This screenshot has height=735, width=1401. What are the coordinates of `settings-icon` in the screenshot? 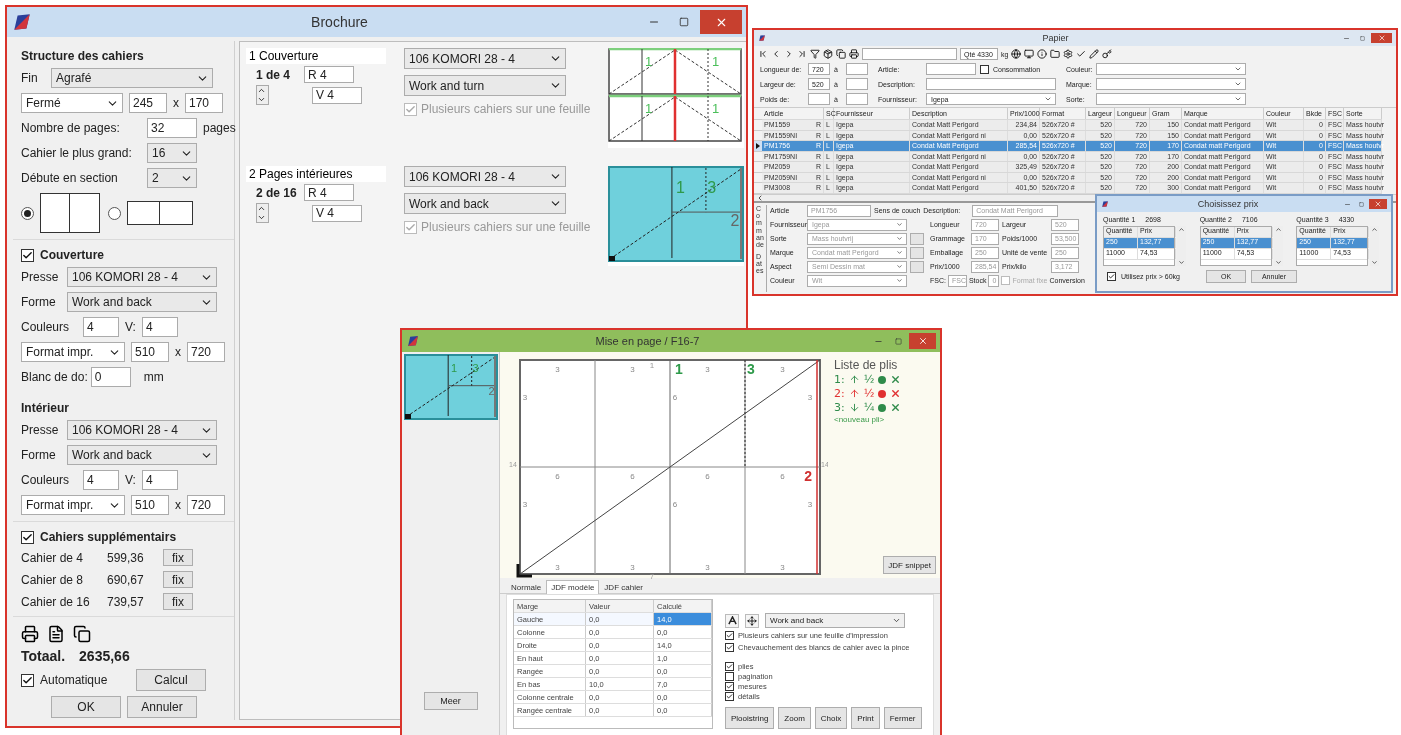 It's located at (1068, 54).